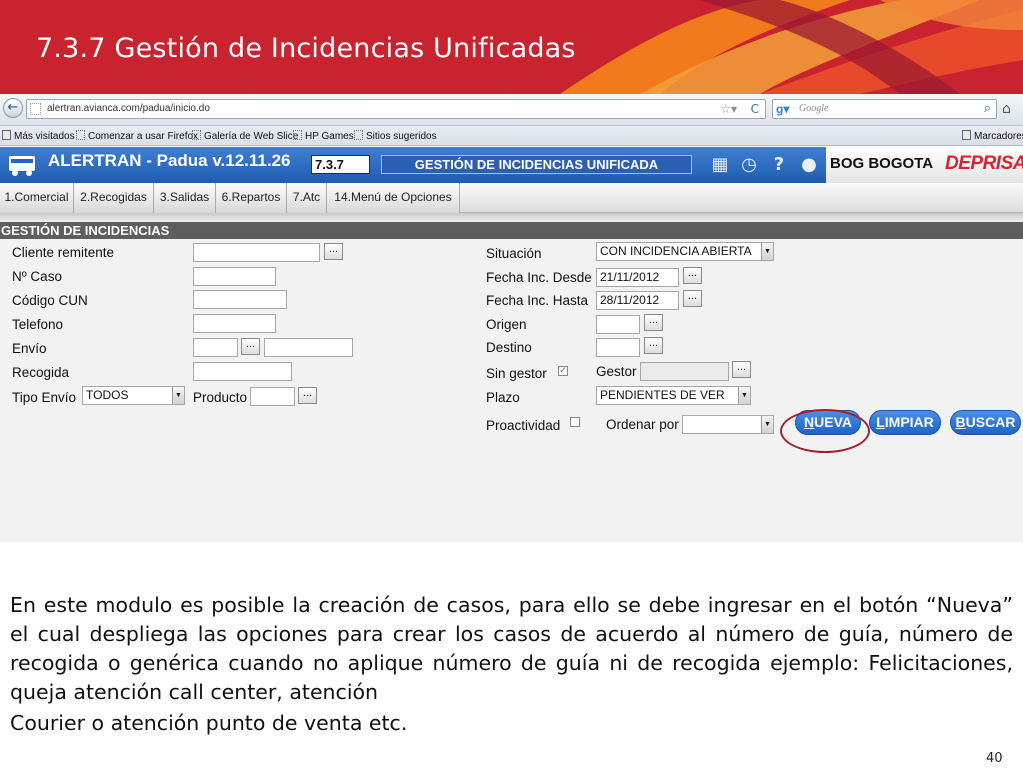  What do you see at coordinates (340, 164) in the screenshot?
I see `app-code-field: 7.3.7` at bounding box center [340, 164].